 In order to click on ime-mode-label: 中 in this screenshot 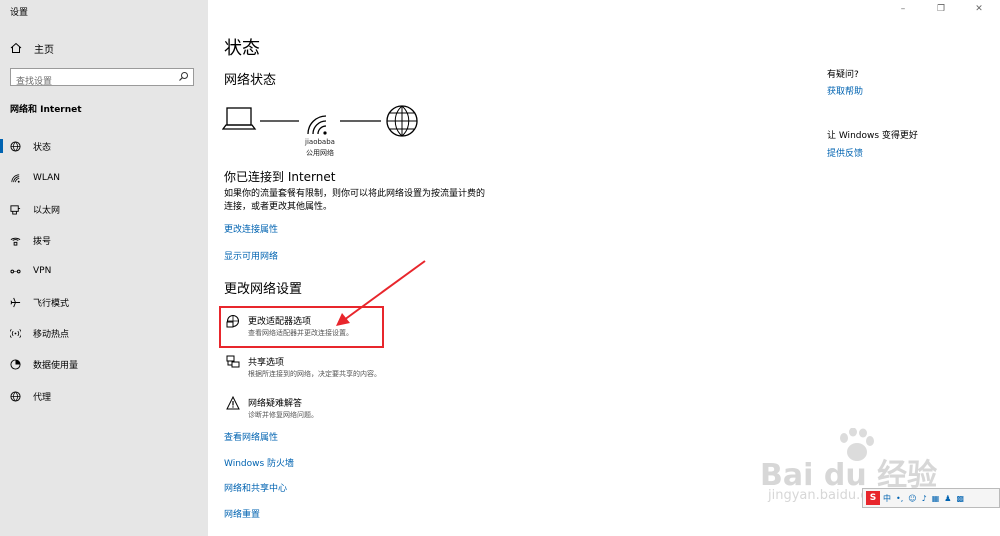, I will do `click(887, 498)`.